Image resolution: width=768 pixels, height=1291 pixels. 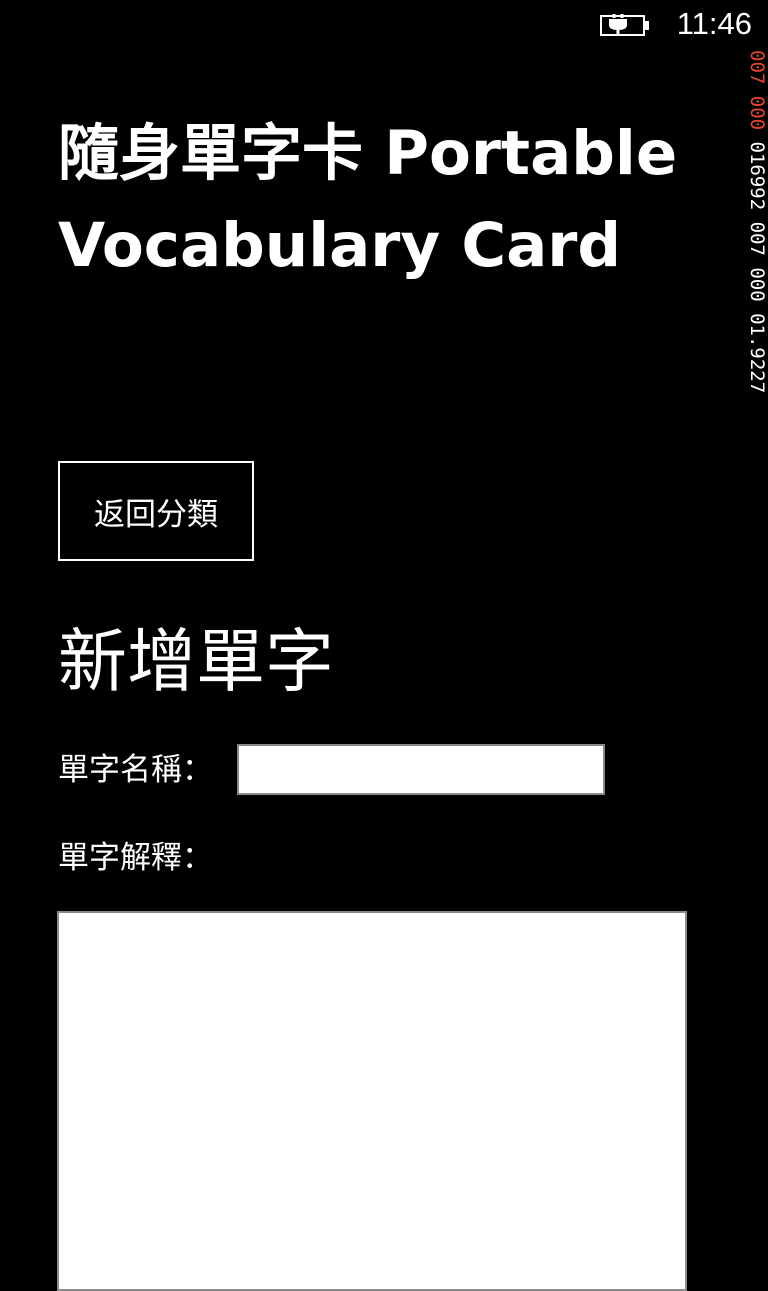 What do you see at coordinates (714, 23) in the screenshot?
I see `clock: 11:46` at bounding box center [714, 23].